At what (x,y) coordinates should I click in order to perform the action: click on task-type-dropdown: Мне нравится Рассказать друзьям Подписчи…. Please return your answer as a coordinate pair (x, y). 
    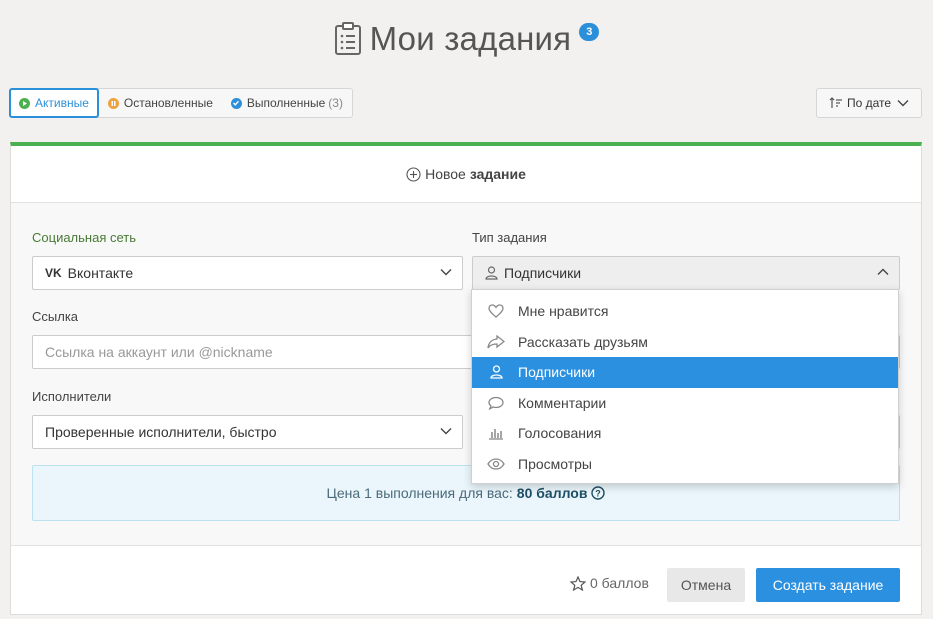
    Looking at the image, I should click on (685, 386).